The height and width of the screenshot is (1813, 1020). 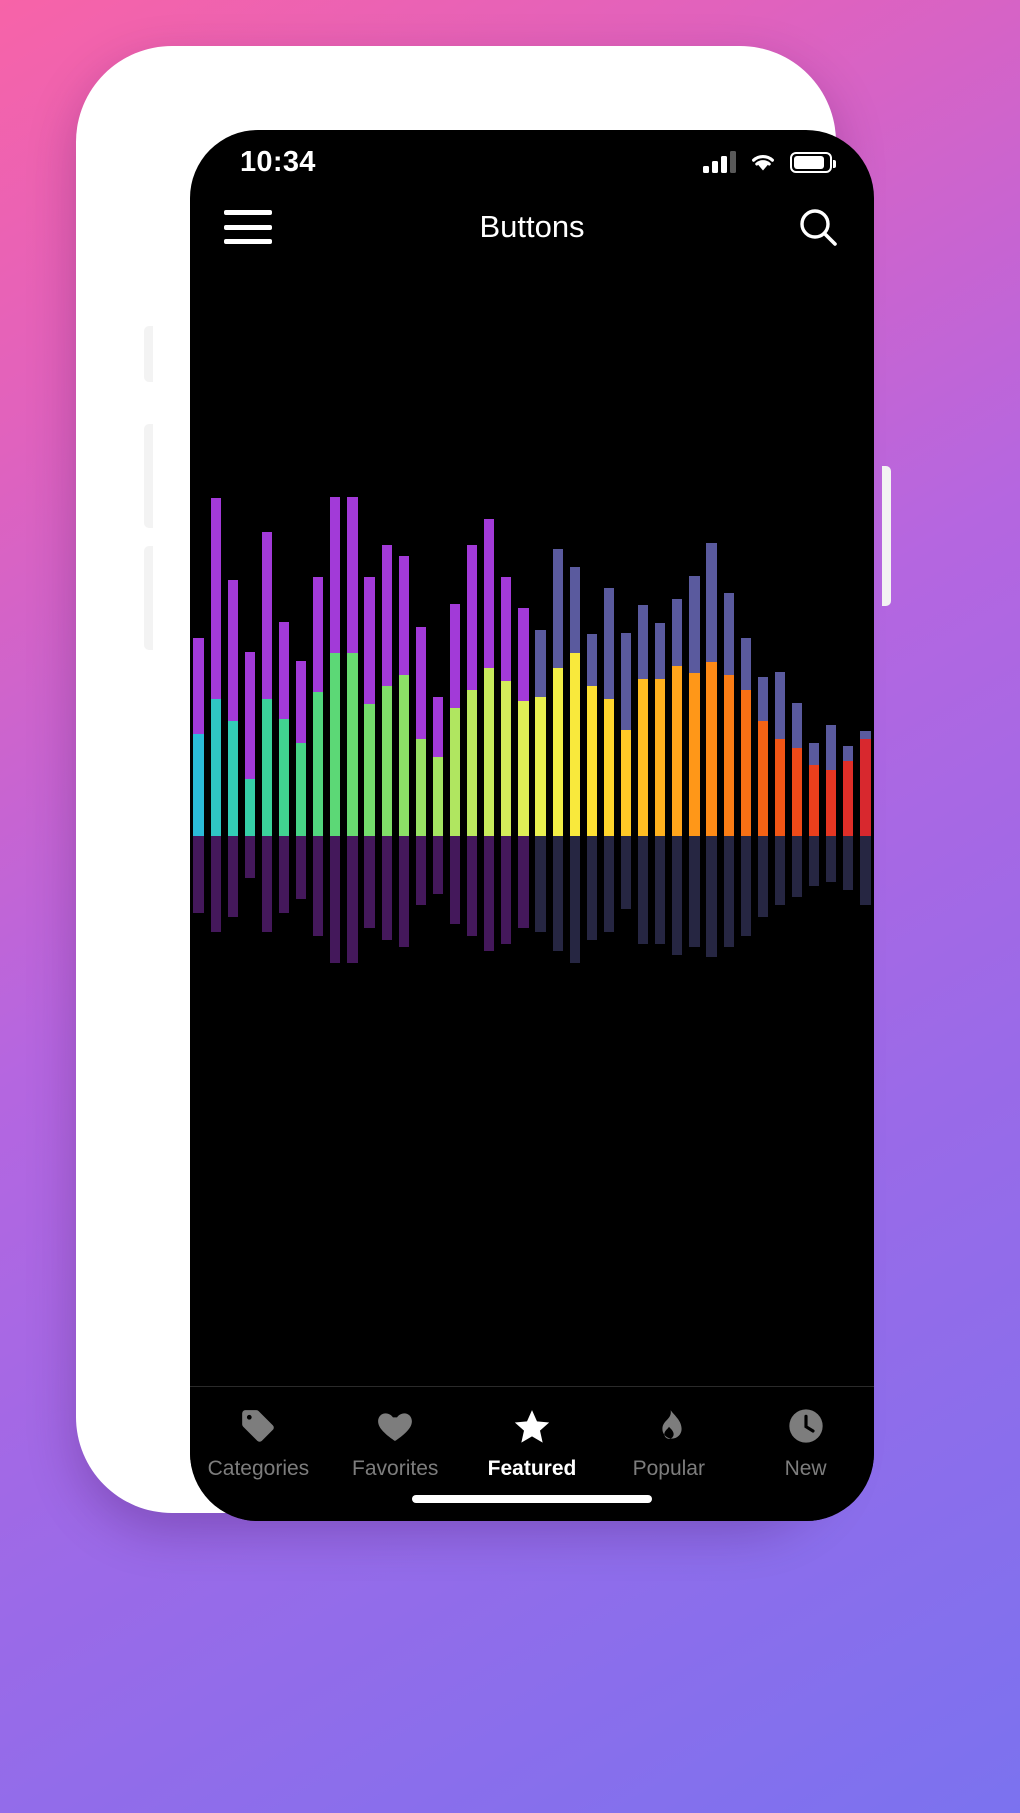 What do you see at coordinates (148, 354) in the screenshot?
I see `mute-switch` at bounding box center [148, 354].